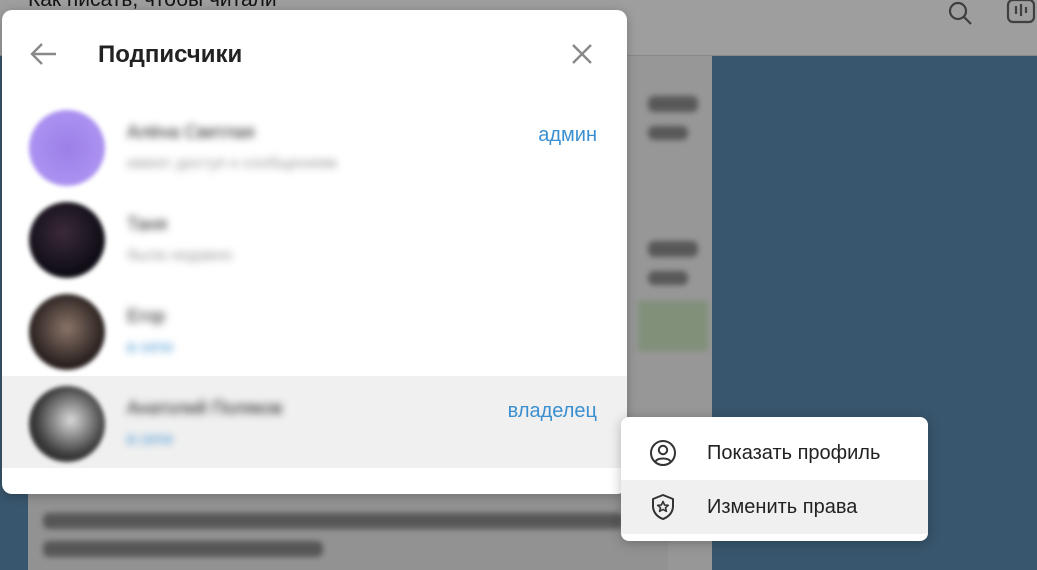 Image resolution: width=1037 pixels, height=570 pixels. Describe the element at coordinates (232, 163) in the screenshot. I see `member-status: имеет доступ к сообщениям` at that location.